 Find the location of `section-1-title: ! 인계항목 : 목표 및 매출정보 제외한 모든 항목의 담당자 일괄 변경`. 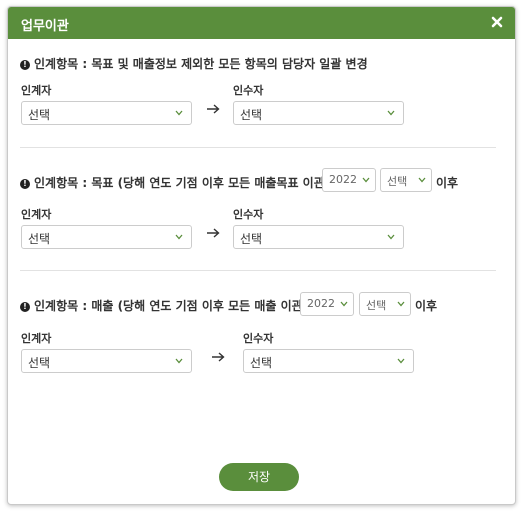

section-1-title: ! 인계항목 : 목표 및 매출정보 제외한 모든 항목의 담당자 일괄 변경 is located at coordinates (194, 63).